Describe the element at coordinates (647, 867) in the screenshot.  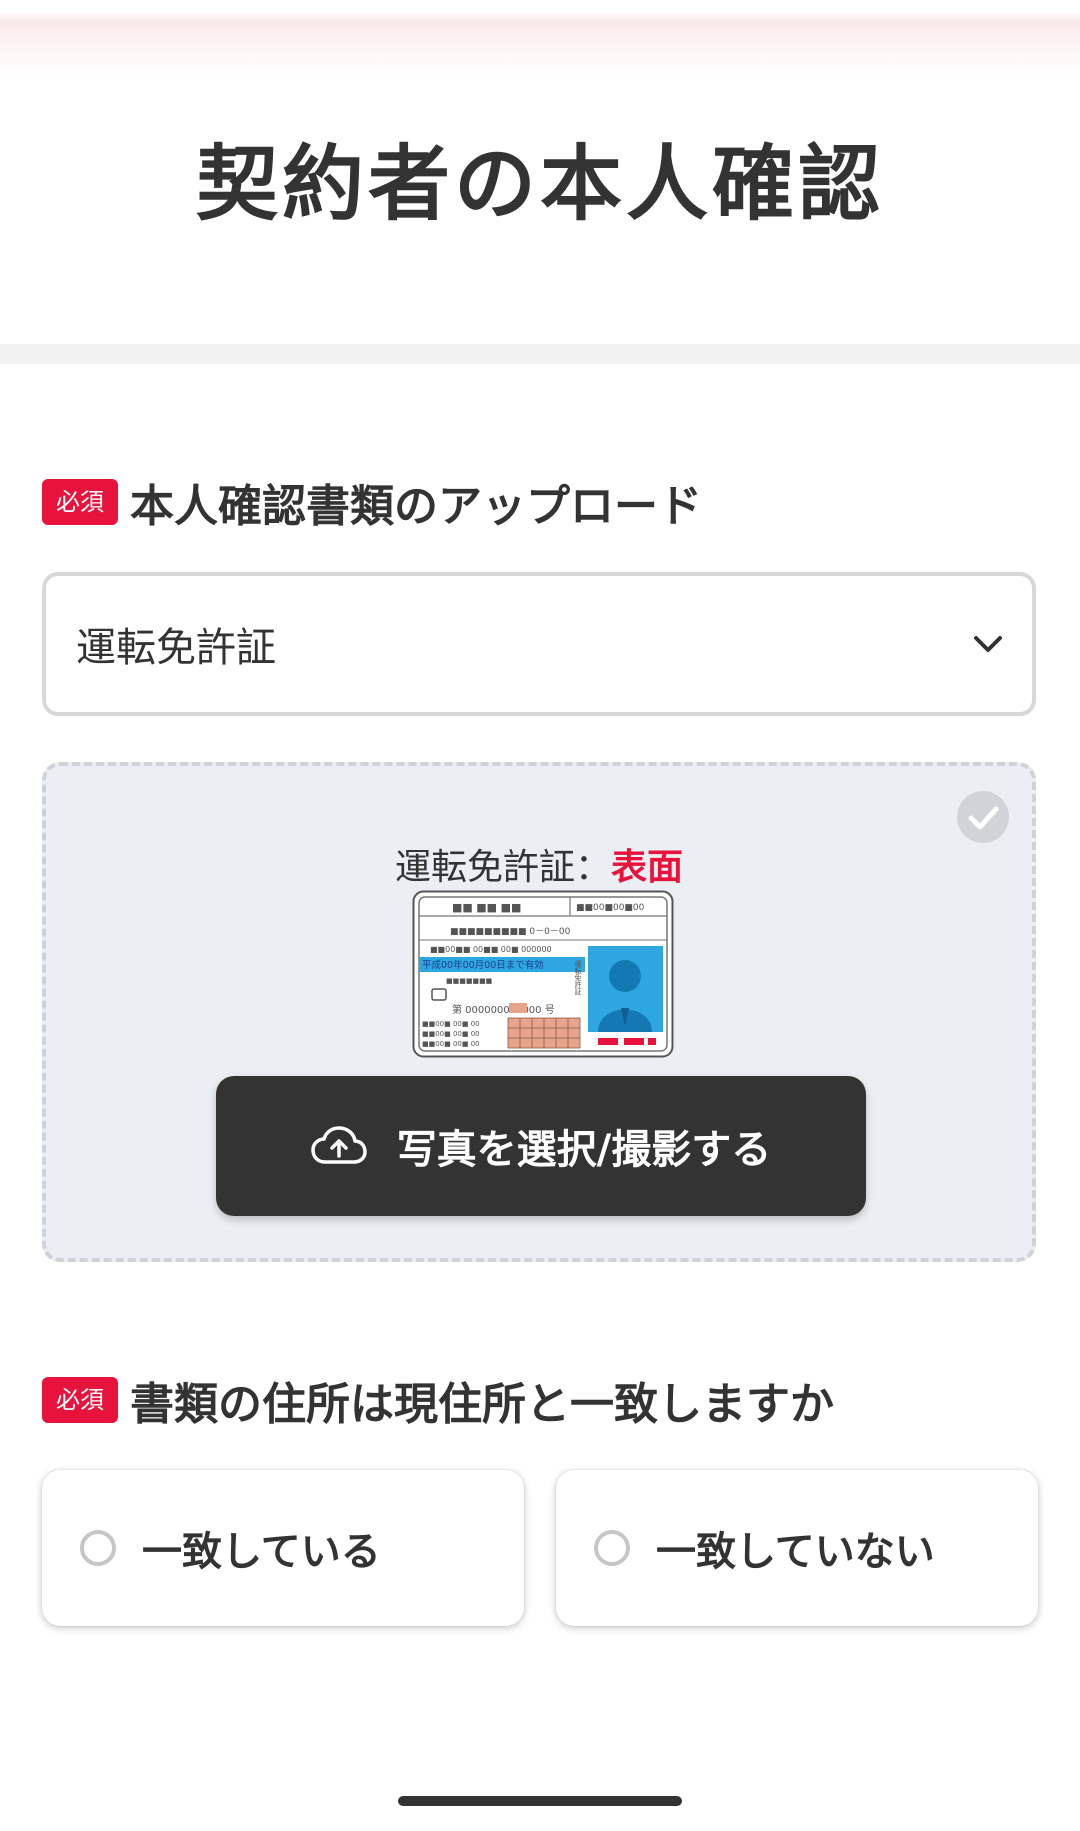
I see `caption-side: 表面` at that location.